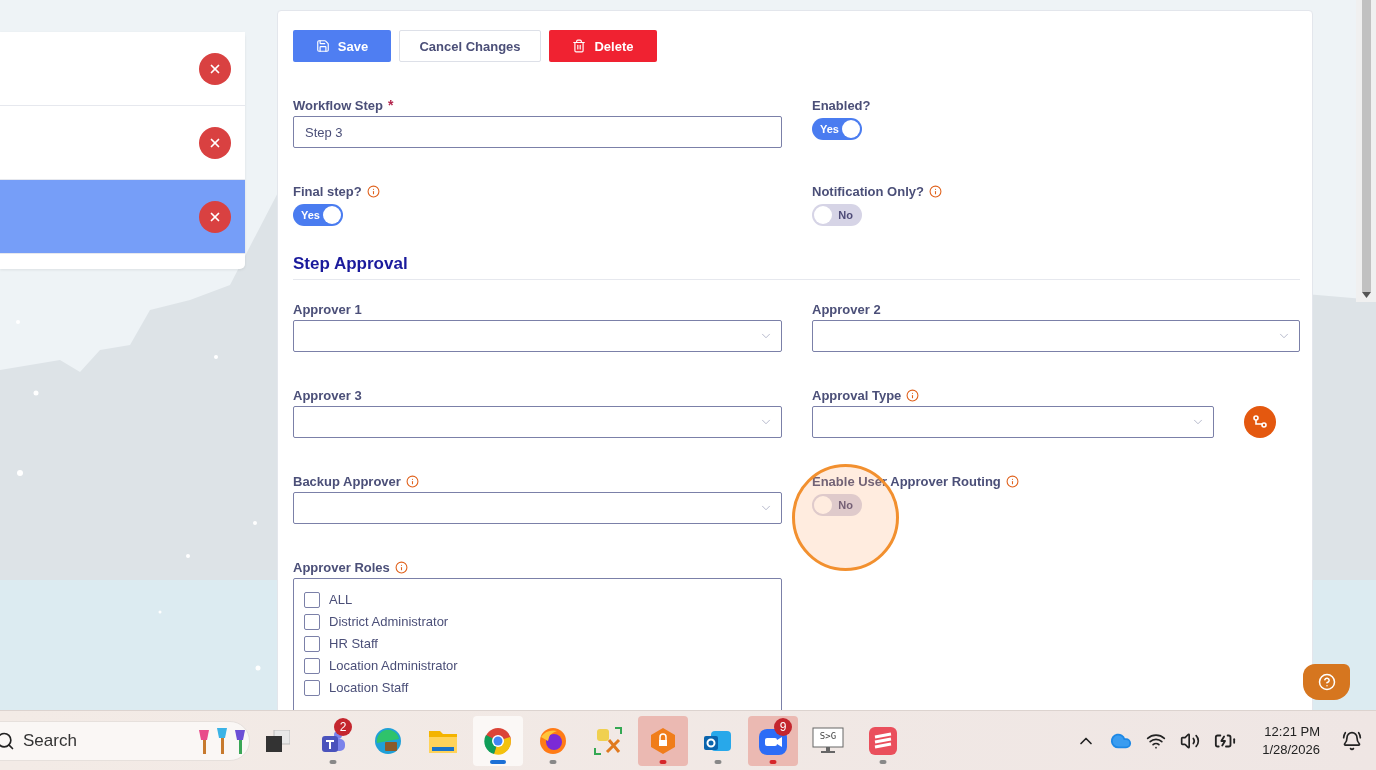 This screenshot has height=770, width=1376. Describe the element at coordinates (841, 105) in the screenshot. I see `field-label: Enabled?` at that location.